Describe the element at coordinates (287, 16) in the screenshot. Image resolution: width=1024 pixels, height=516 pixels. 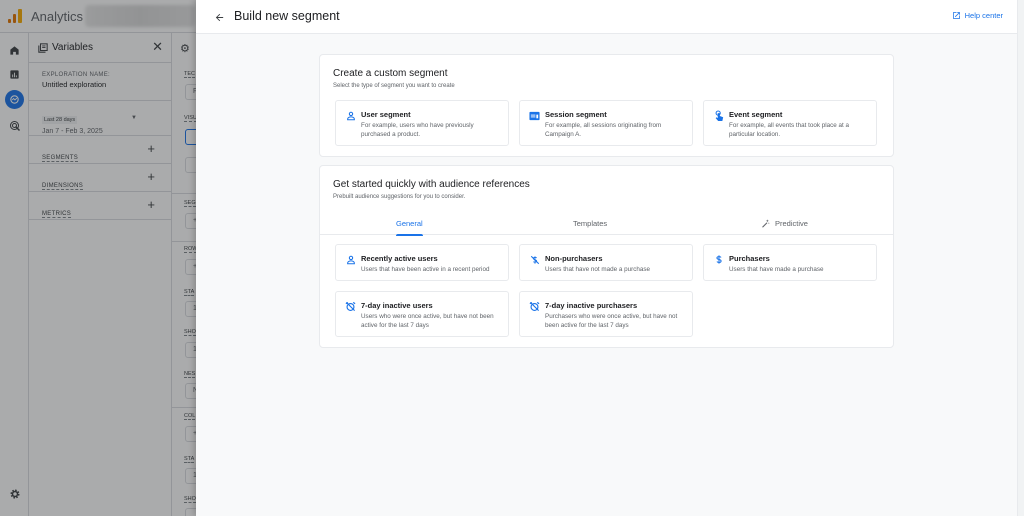
I see `panel-title: Build new segment` at that location.